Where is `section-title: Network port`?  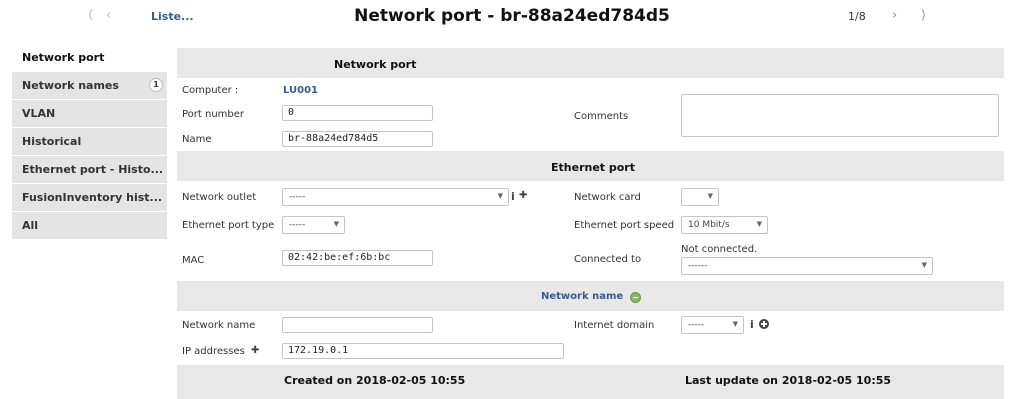 section-title: Network port is located at coordinates (375, 64).